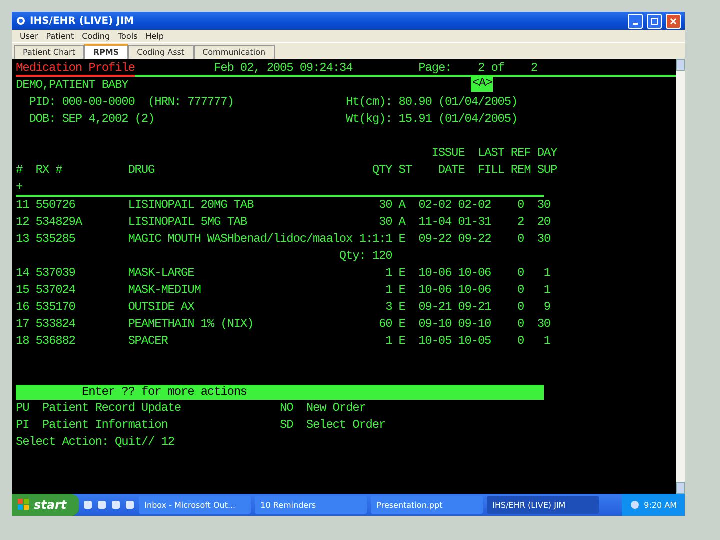 The width and height of the screenshot is (720, 540). What do you see at coordinates (165, 392) in the screenshot?
I see `hint-text: Enter ?? for more actions` at bounding box center [165, 392].